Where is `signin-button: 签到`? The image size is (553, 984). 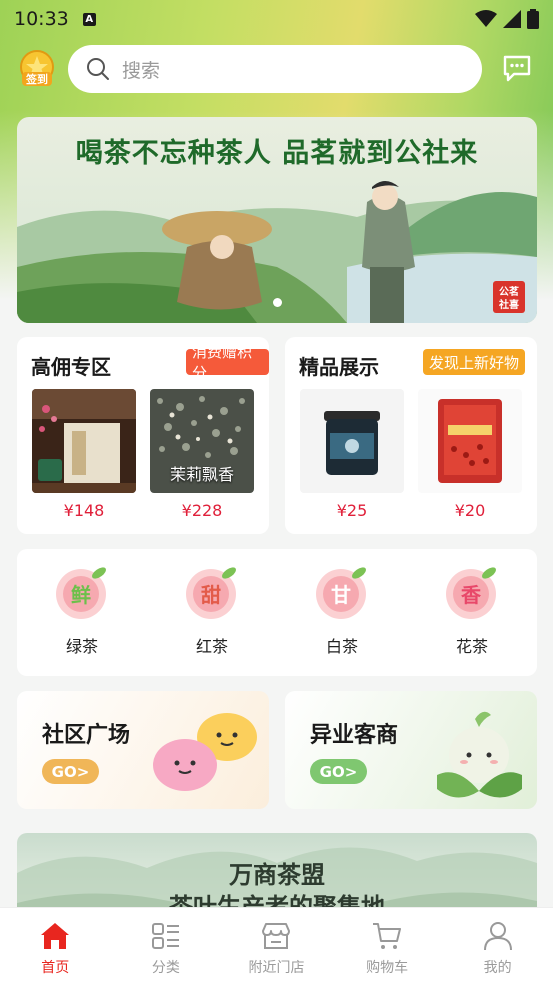 signin-button: 签到 is located at coordinates (37, 69).